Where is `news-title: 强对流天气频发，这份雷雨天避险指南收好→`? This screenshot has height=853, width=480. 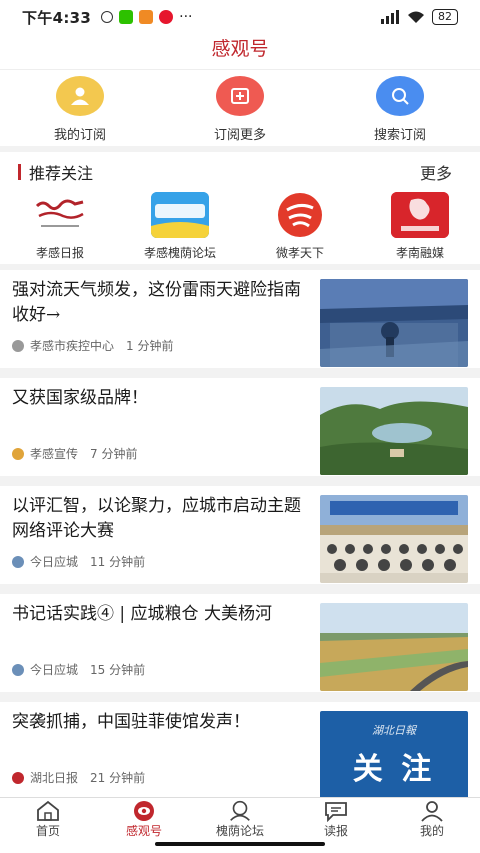
news-title: 强对流天气频发，这份雷雨天避险指南收好→ is located at coordinates (156, 302).